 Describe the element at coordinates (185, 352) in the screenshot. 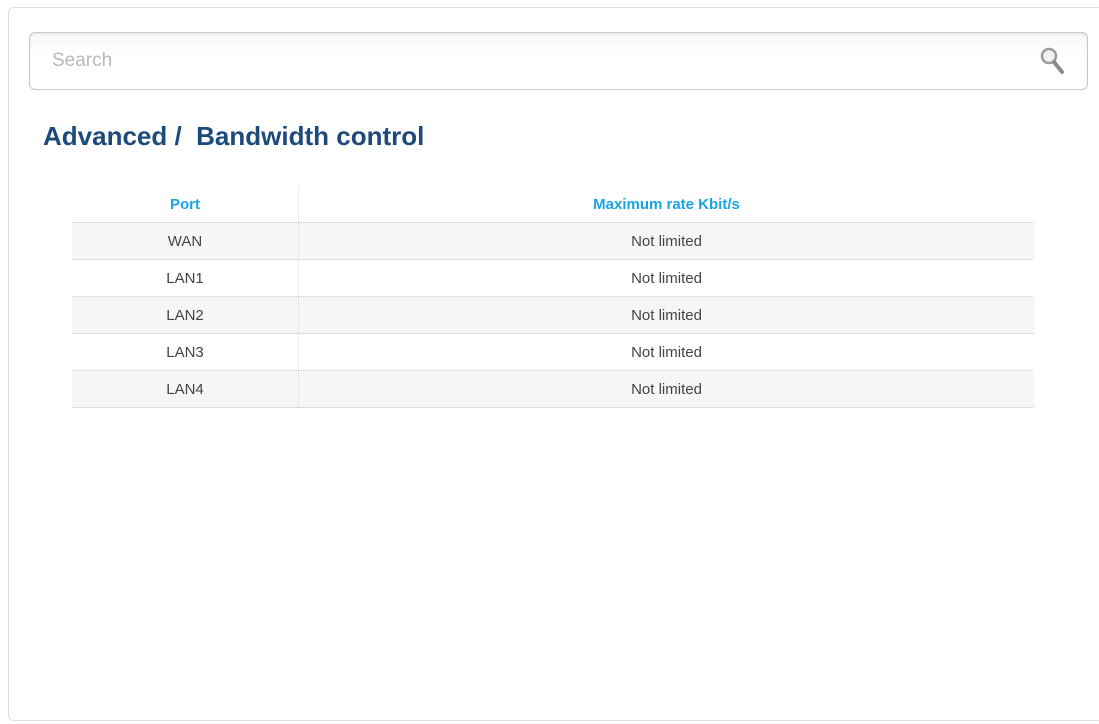

I see `port-cell: LAN3` at that location.